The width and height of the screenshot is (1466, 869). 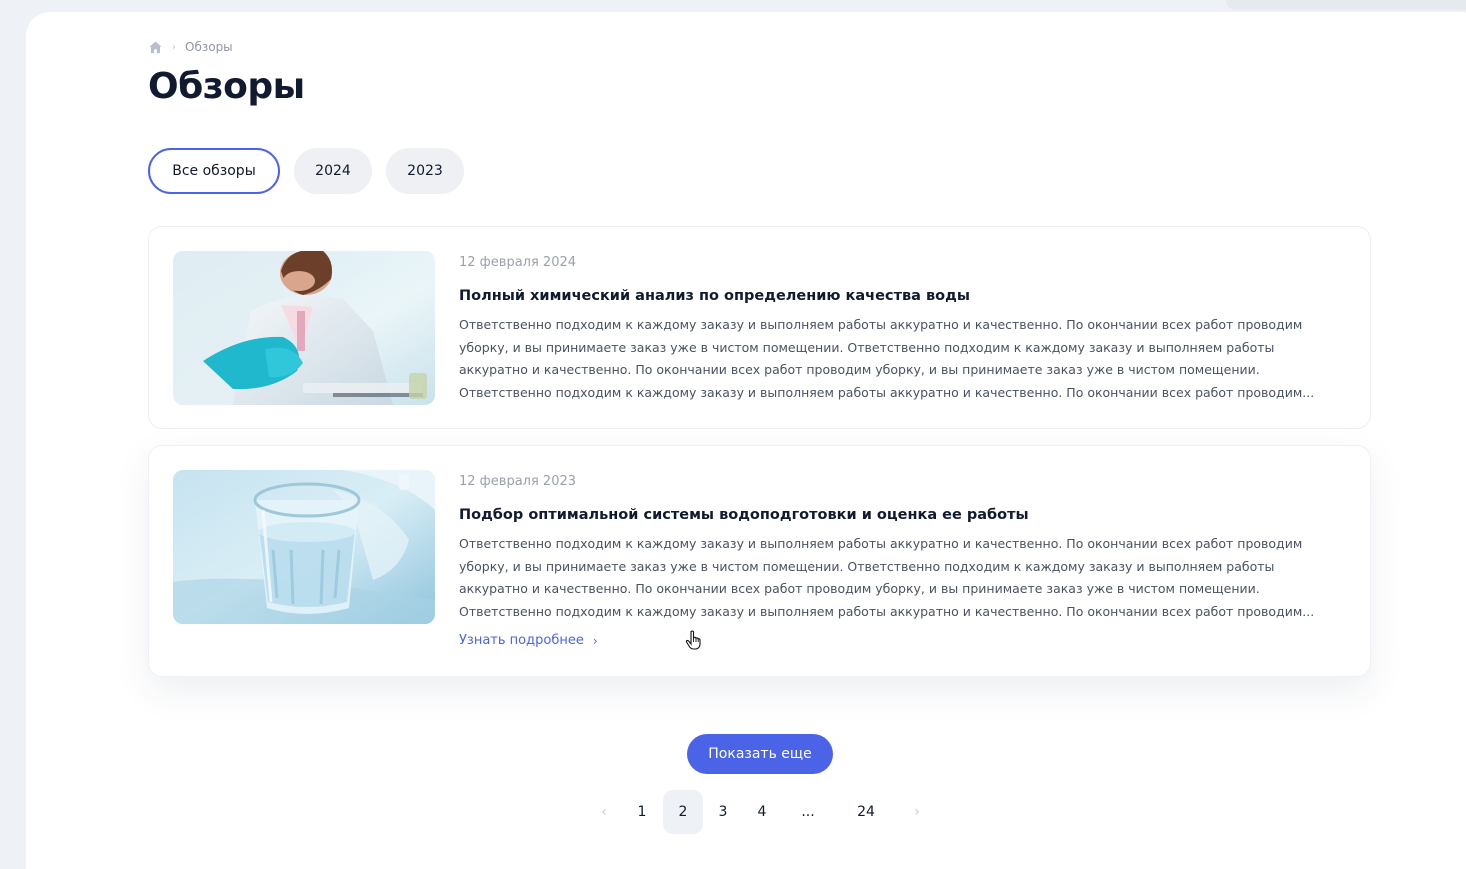 I want to click on page-button-1: 1, so click(x=642, y=812).